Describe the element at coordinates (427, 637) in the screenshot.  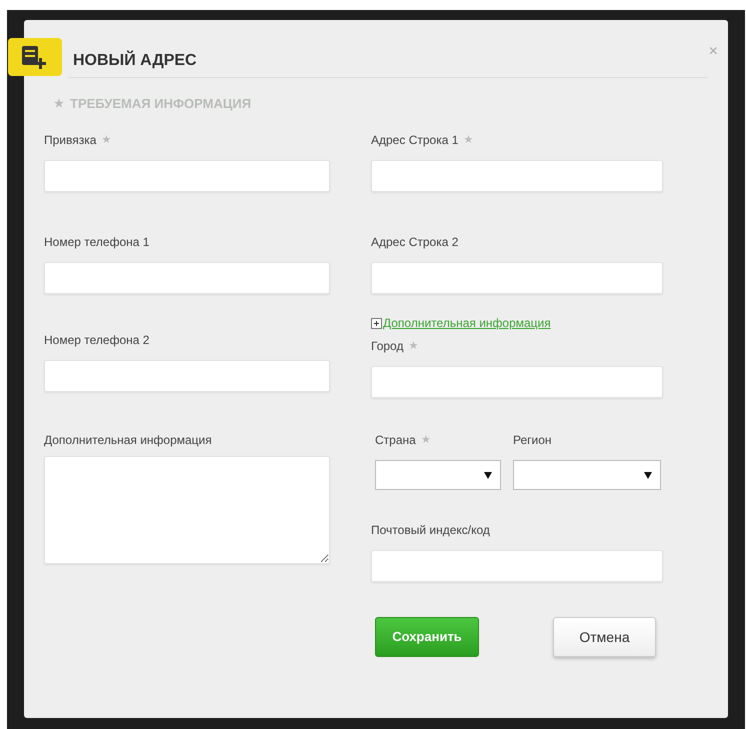
I see `save-button: Сохранить` at that location.